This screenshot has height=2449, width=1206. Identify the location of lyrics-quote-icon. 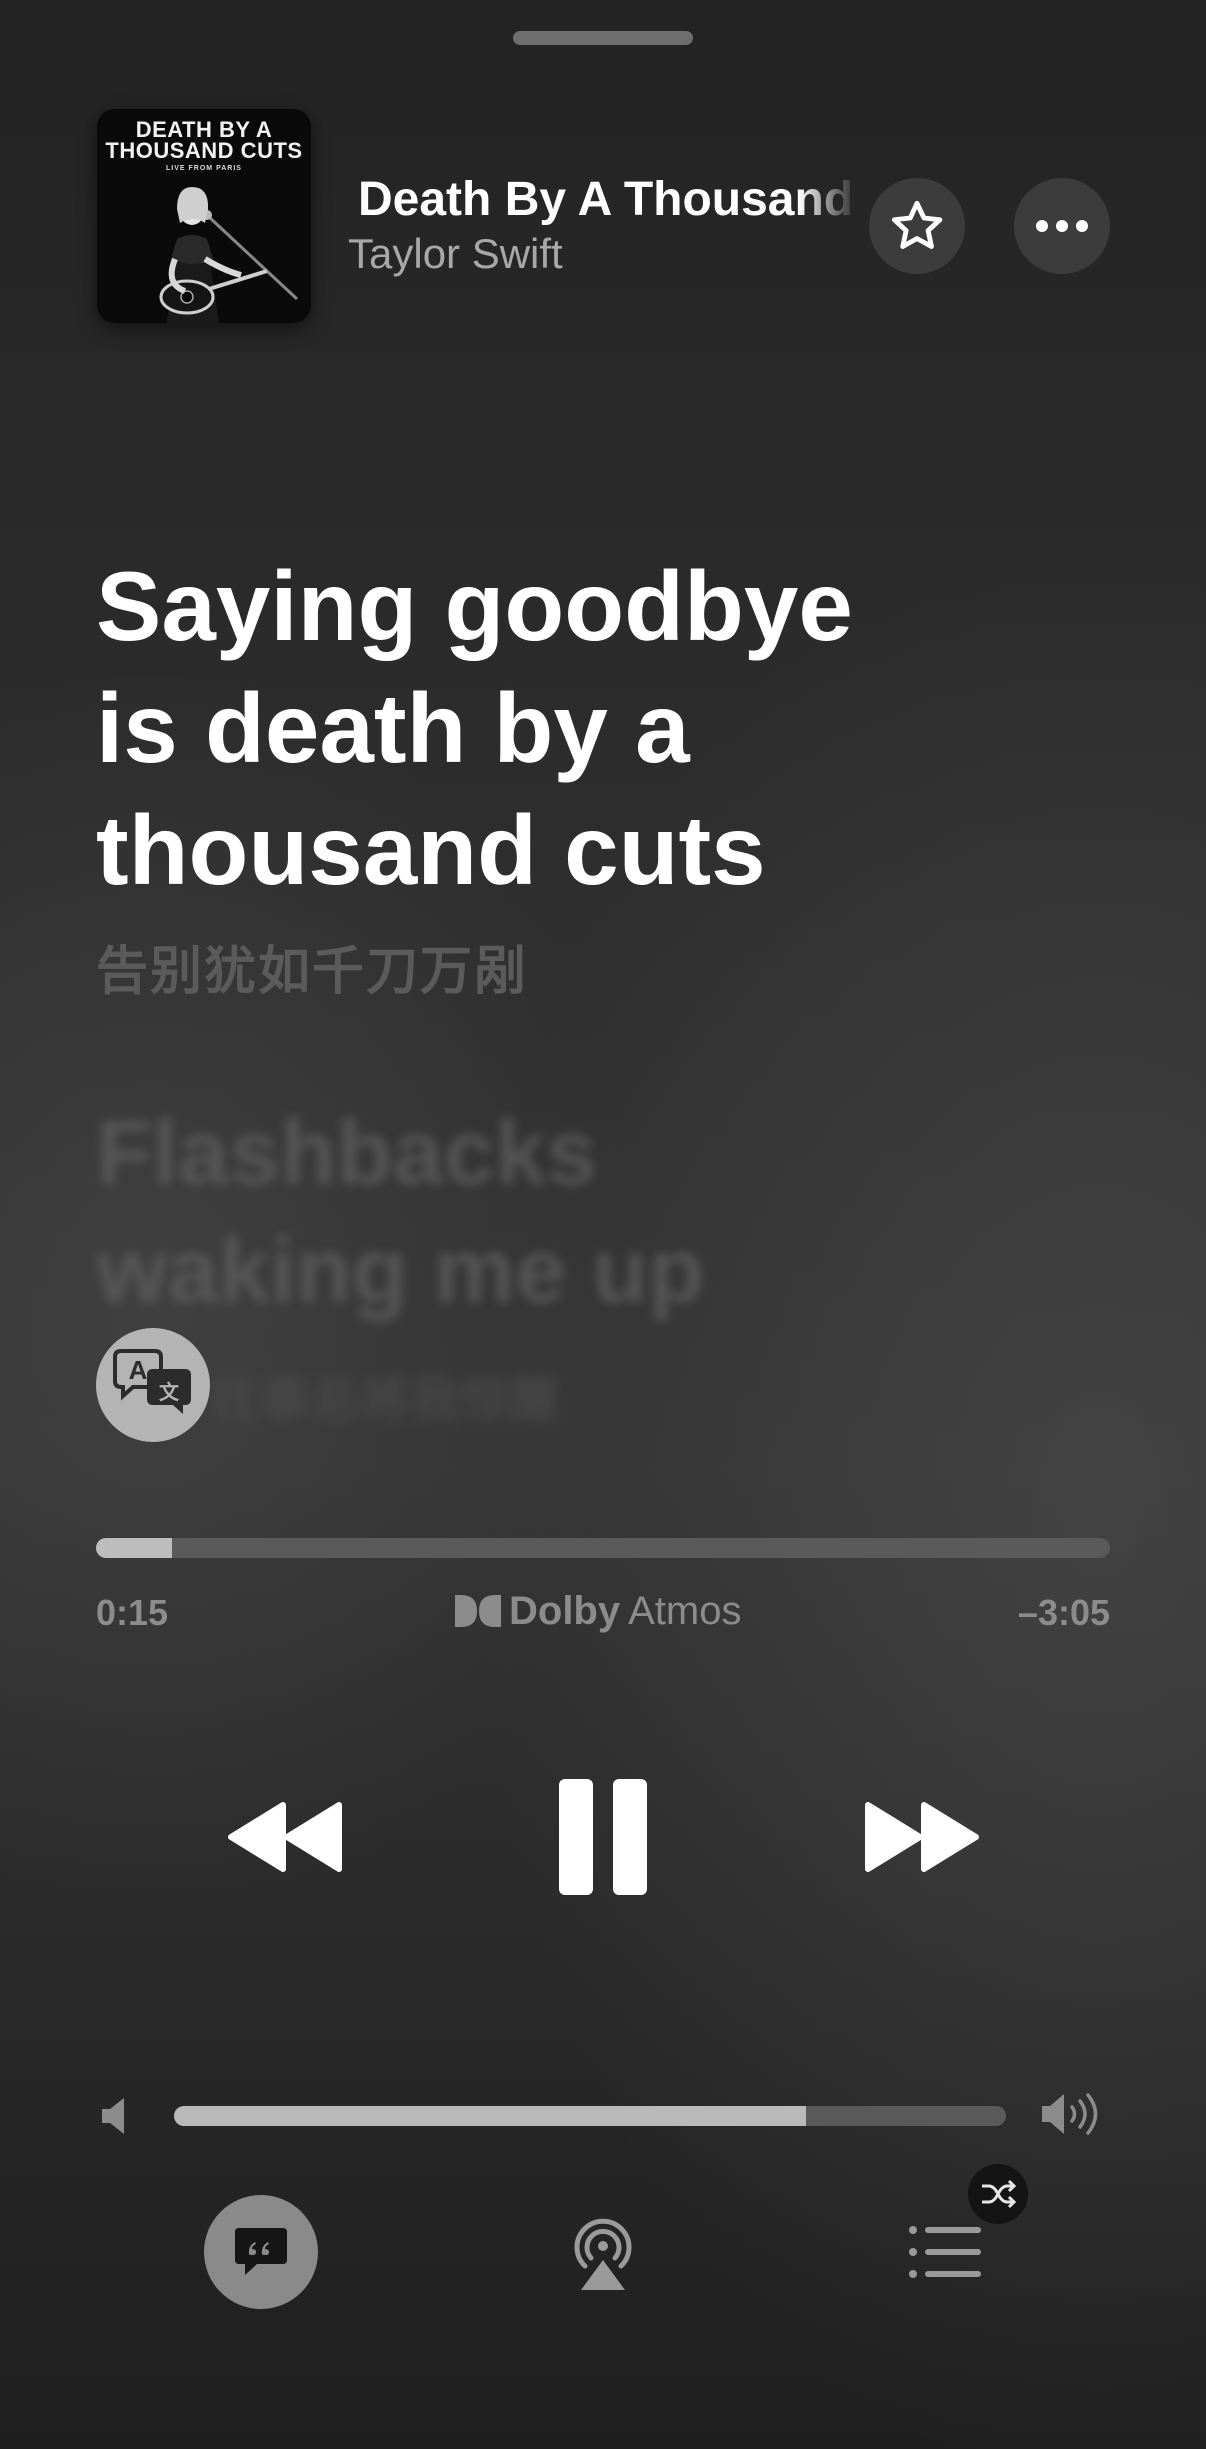
(261, 2251).